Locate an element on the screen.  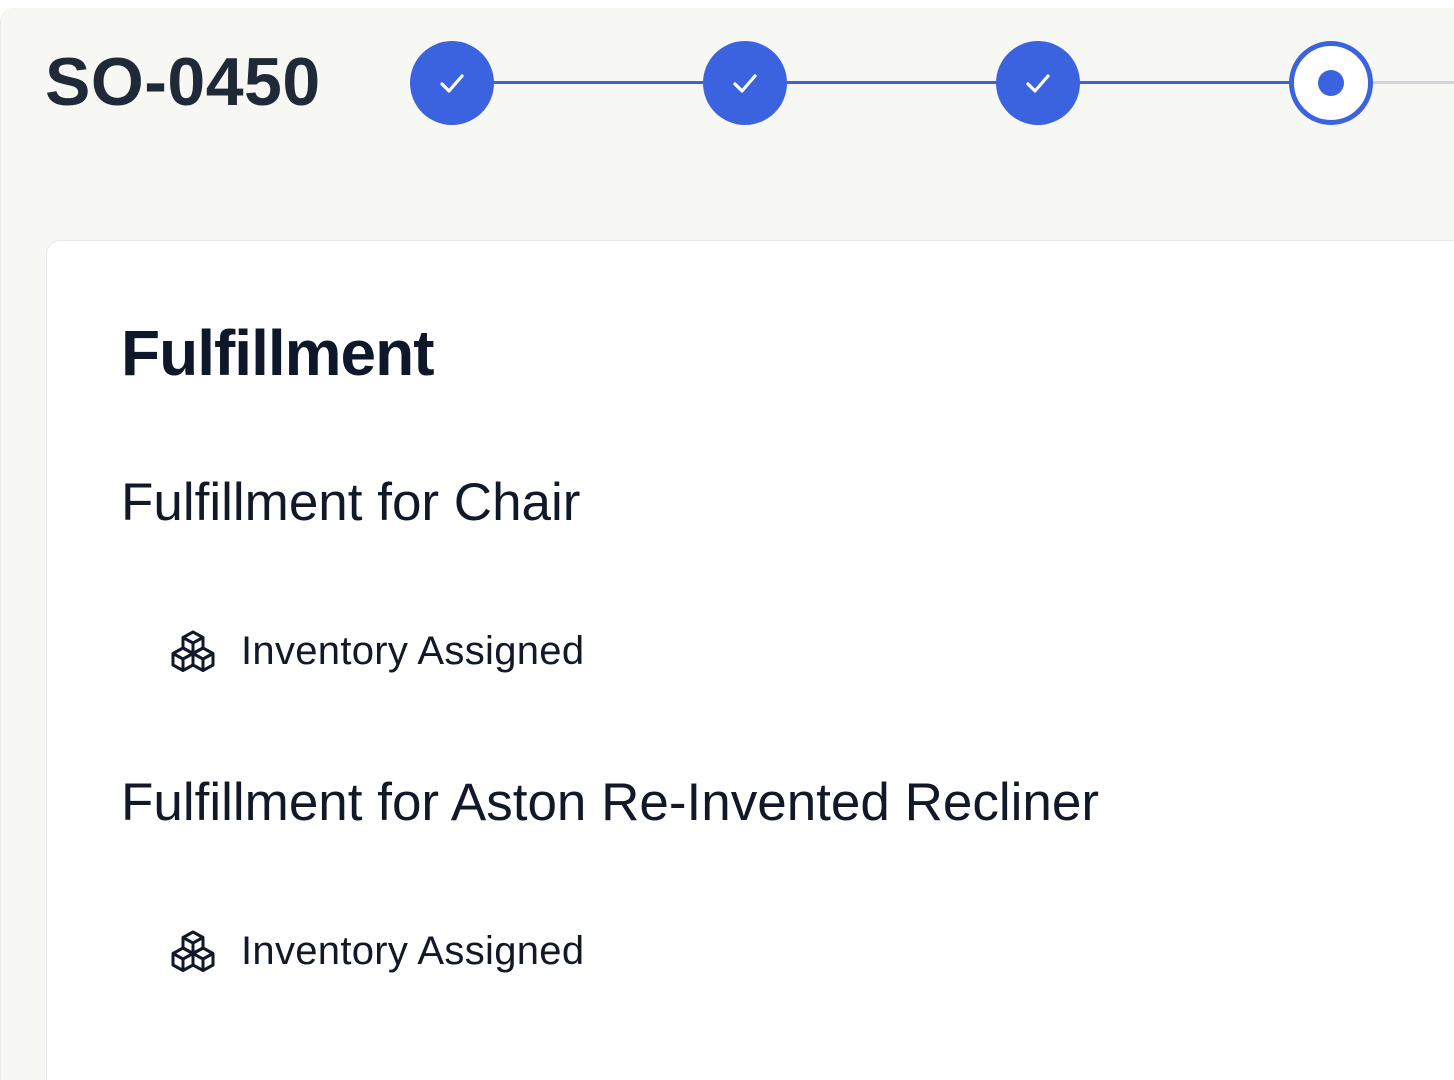
step-3-complete is located at coordinates (1038, 83).